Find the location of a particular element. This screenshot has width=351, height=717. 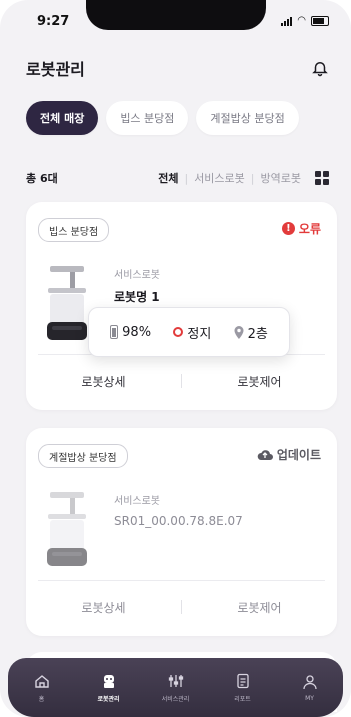

location-pin-icon is located at coordinates (239, 332).